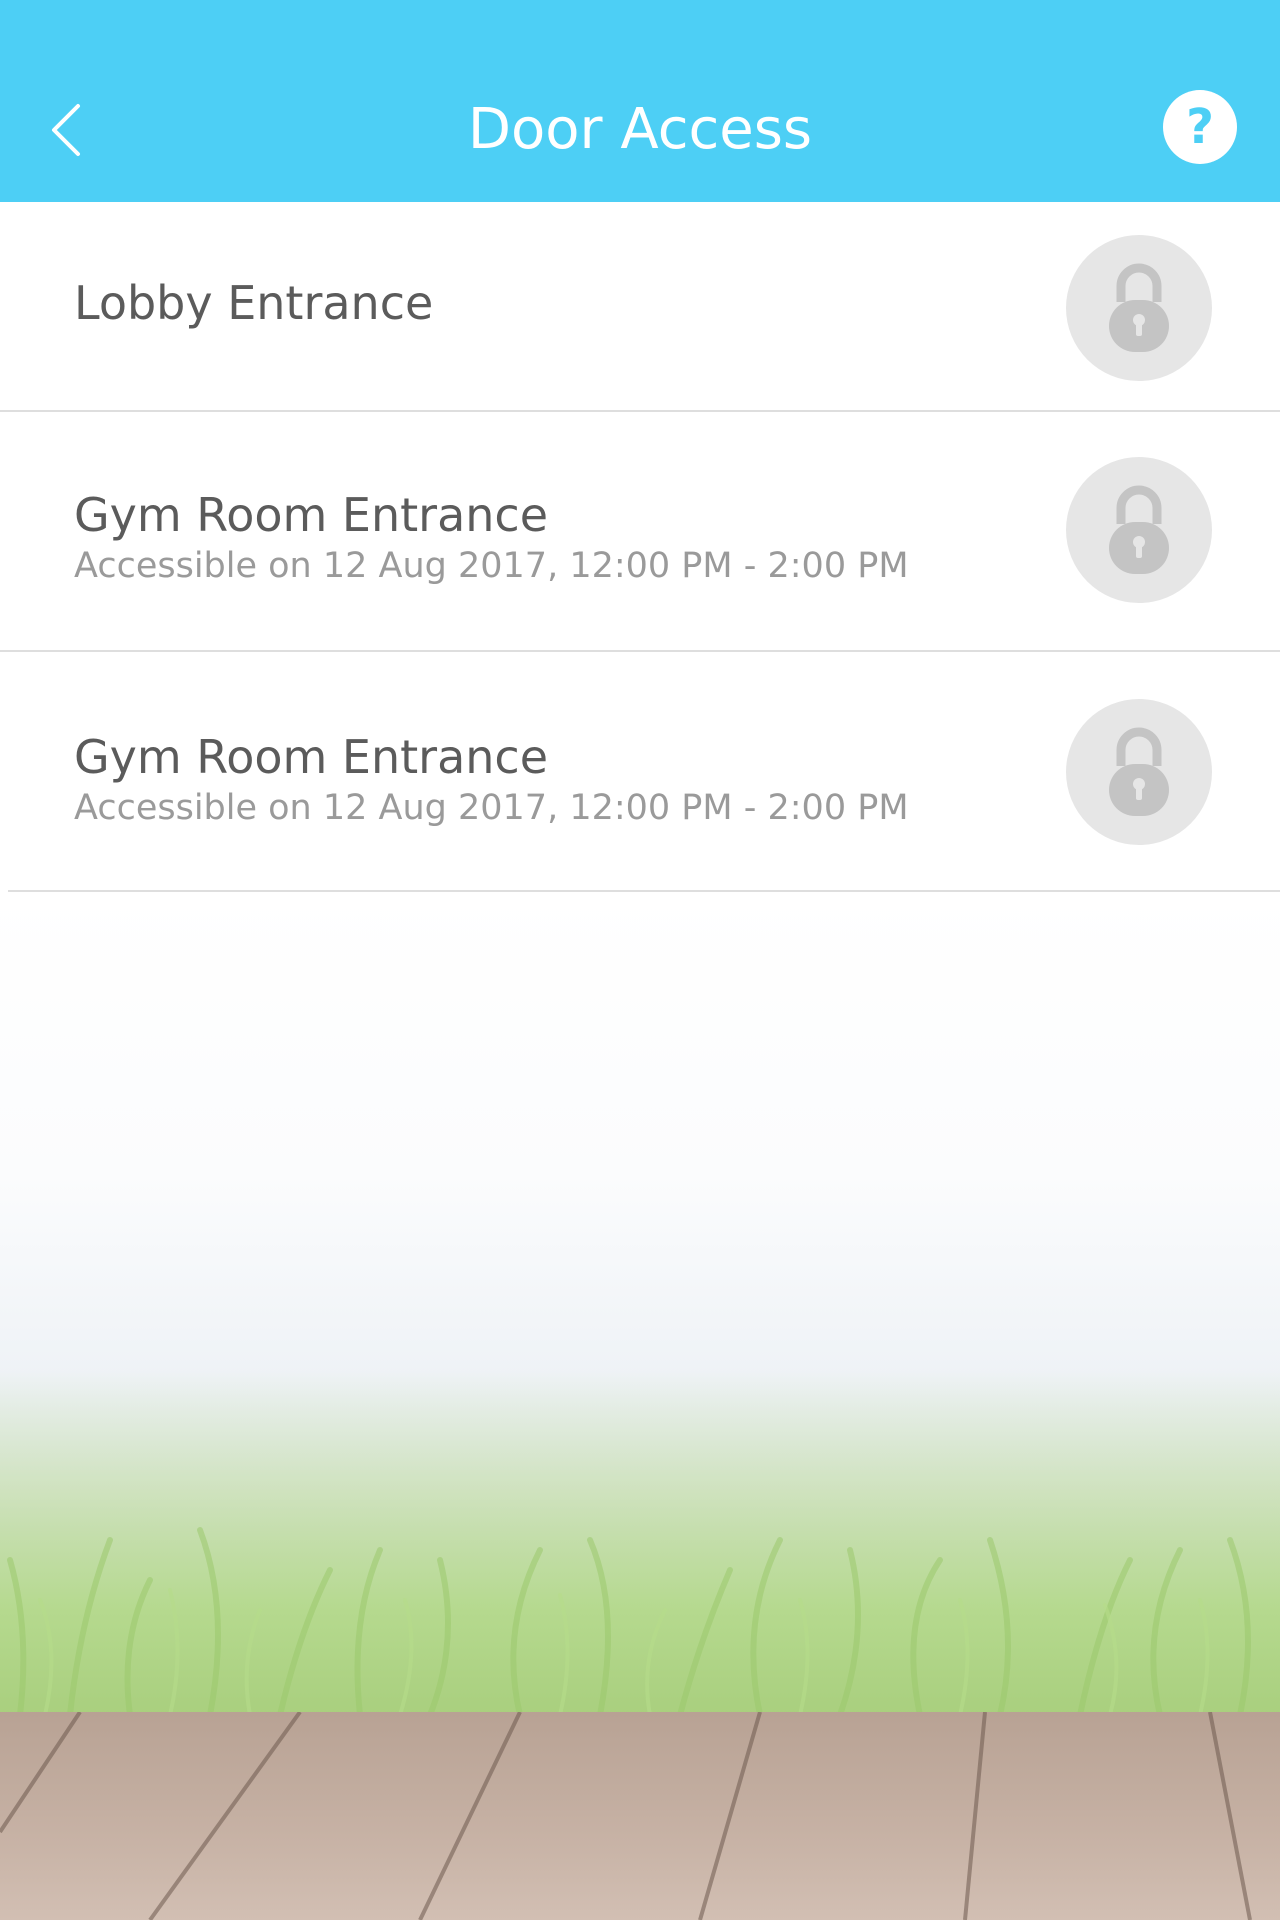  What do you see at coordinates (629, 1621) in the screenshot?
I see `grass-blades` at bounding box center [629, 1621].